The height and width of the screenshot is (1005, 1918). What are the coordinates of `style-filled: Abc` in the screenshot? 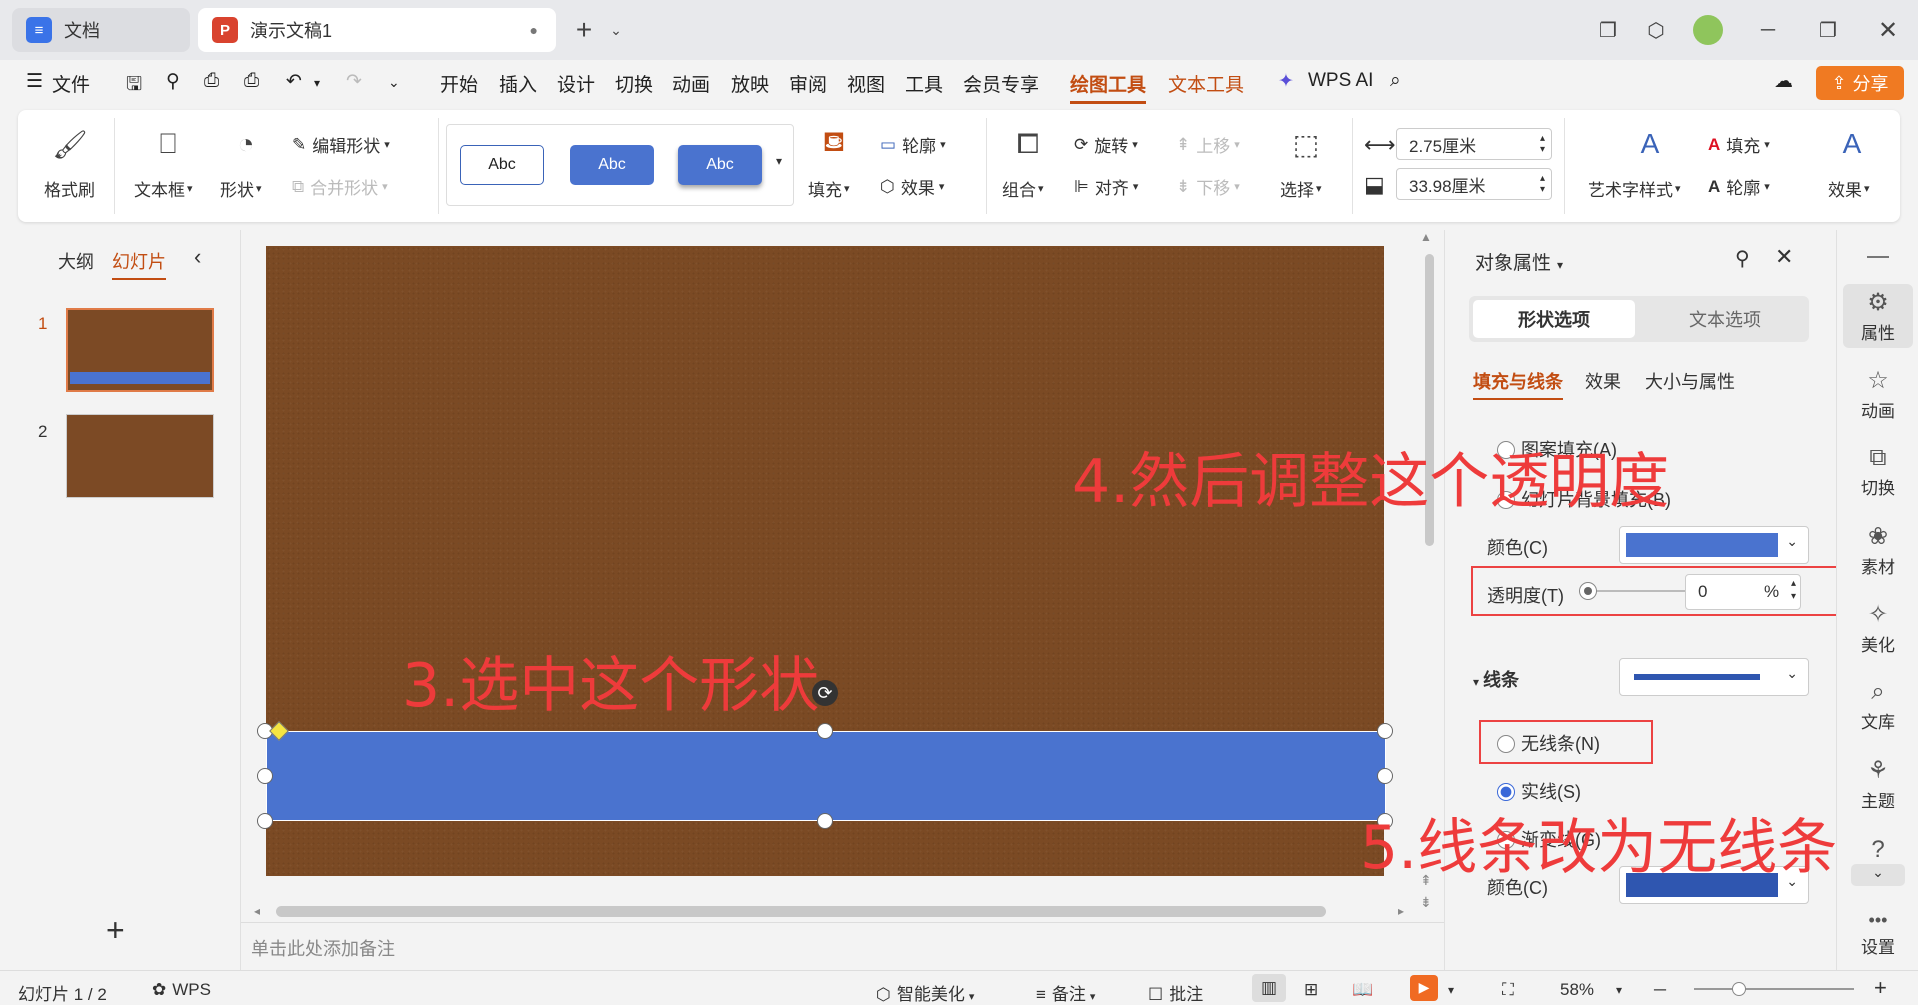 It's located at (612, 165).